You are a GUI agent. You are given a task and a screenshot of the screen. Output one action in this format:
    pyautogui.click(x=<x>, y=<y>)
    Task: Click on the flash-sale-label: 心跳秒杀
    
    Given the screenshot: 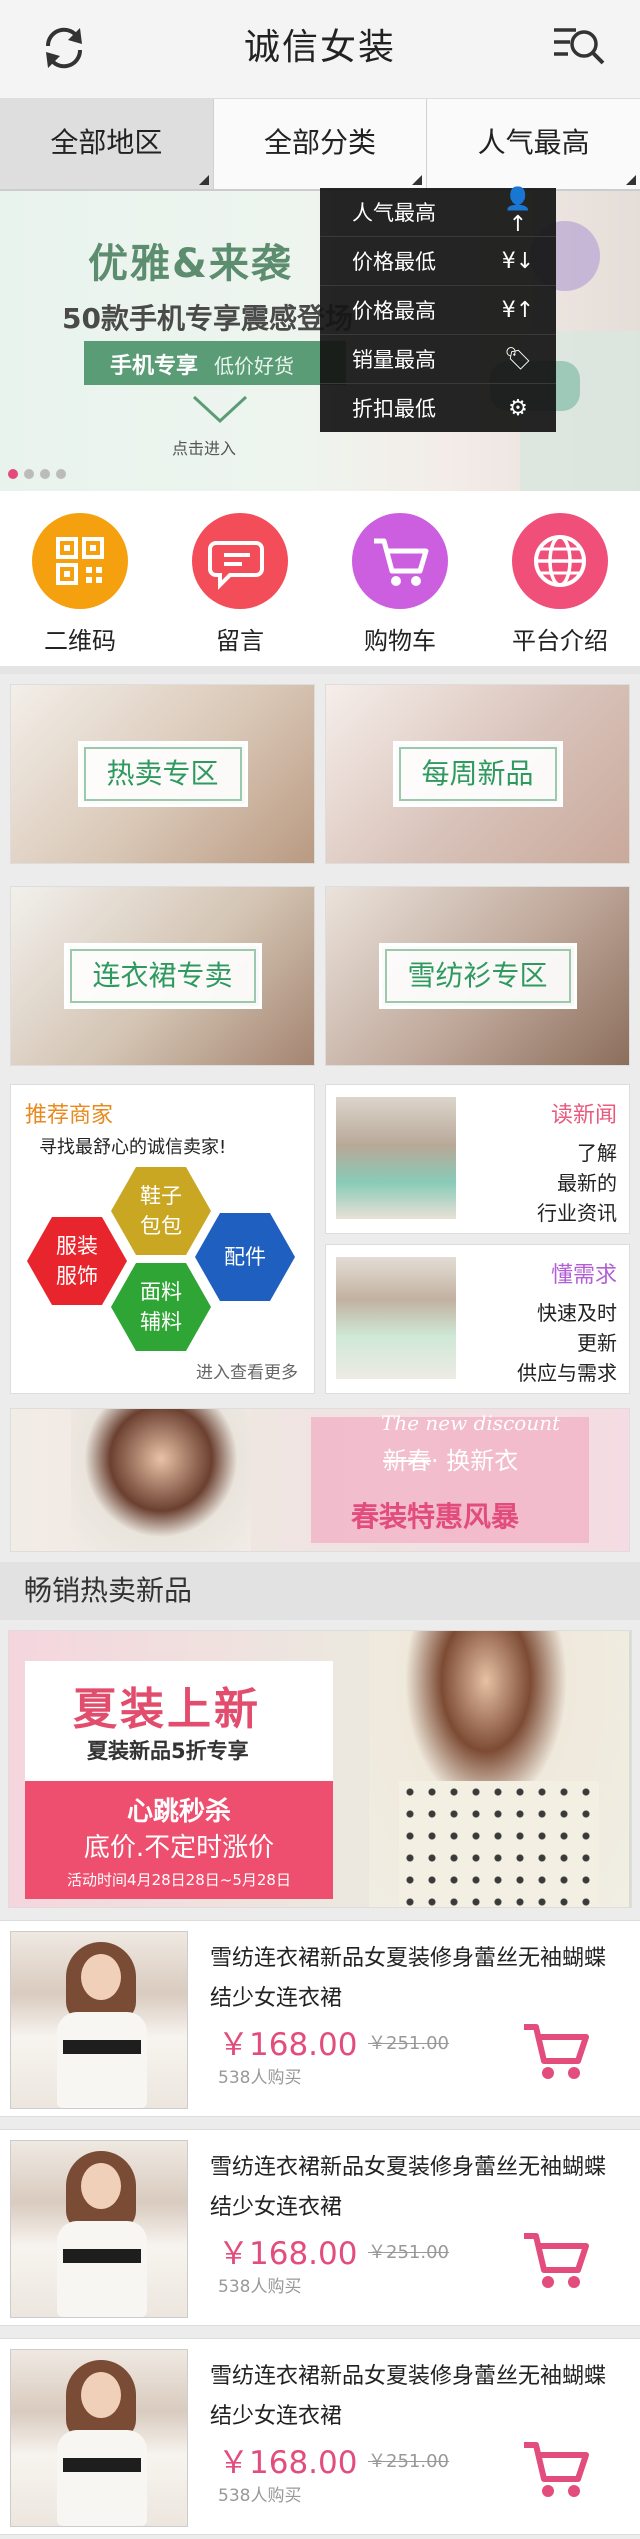 What is the action you would take?
    pyautogui.click(x=178, y=1812)
    